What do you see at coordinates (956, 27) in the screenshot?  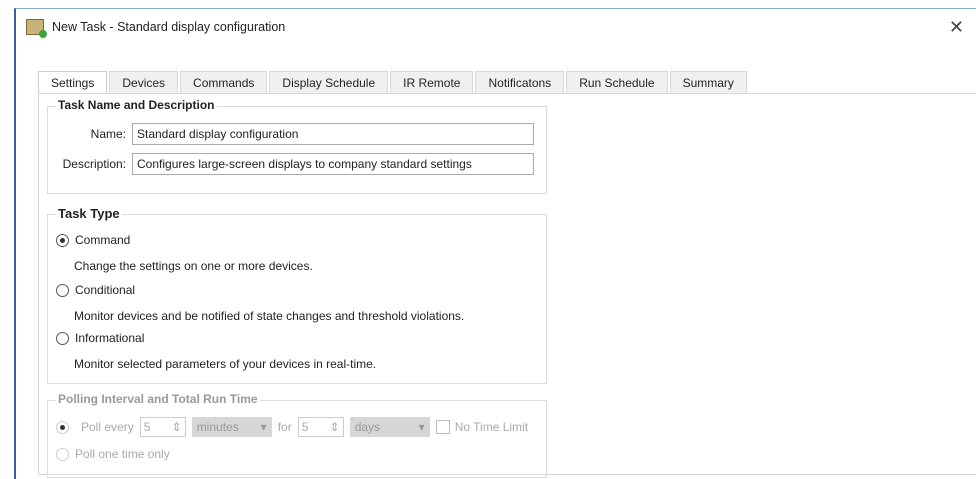 I see `close-icon: ✕` at bounding box center [956, 27].